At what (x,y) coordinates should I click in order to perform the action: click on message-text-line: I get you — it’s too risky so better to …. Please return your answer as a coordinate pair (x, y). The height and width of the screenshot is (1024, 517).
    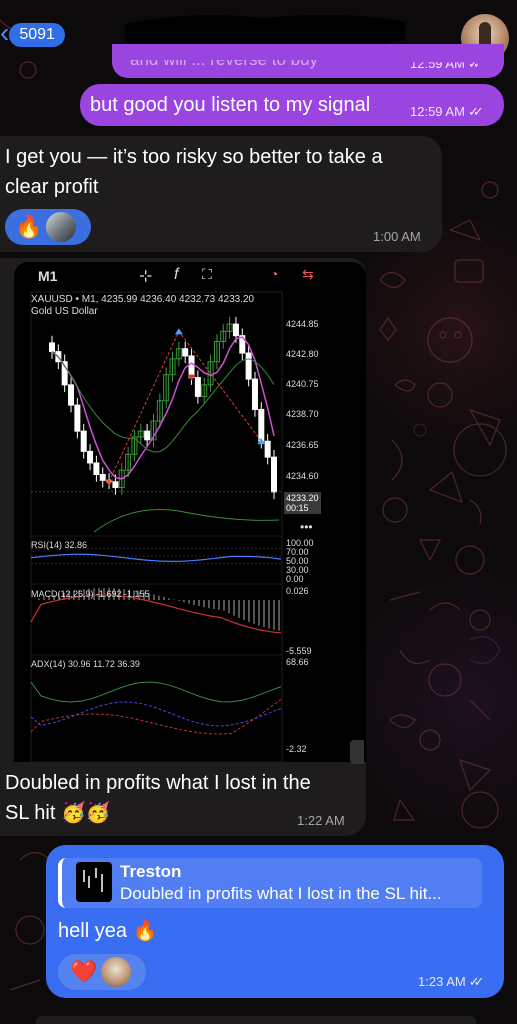
    Looking at the image, I should click on (194, 157).